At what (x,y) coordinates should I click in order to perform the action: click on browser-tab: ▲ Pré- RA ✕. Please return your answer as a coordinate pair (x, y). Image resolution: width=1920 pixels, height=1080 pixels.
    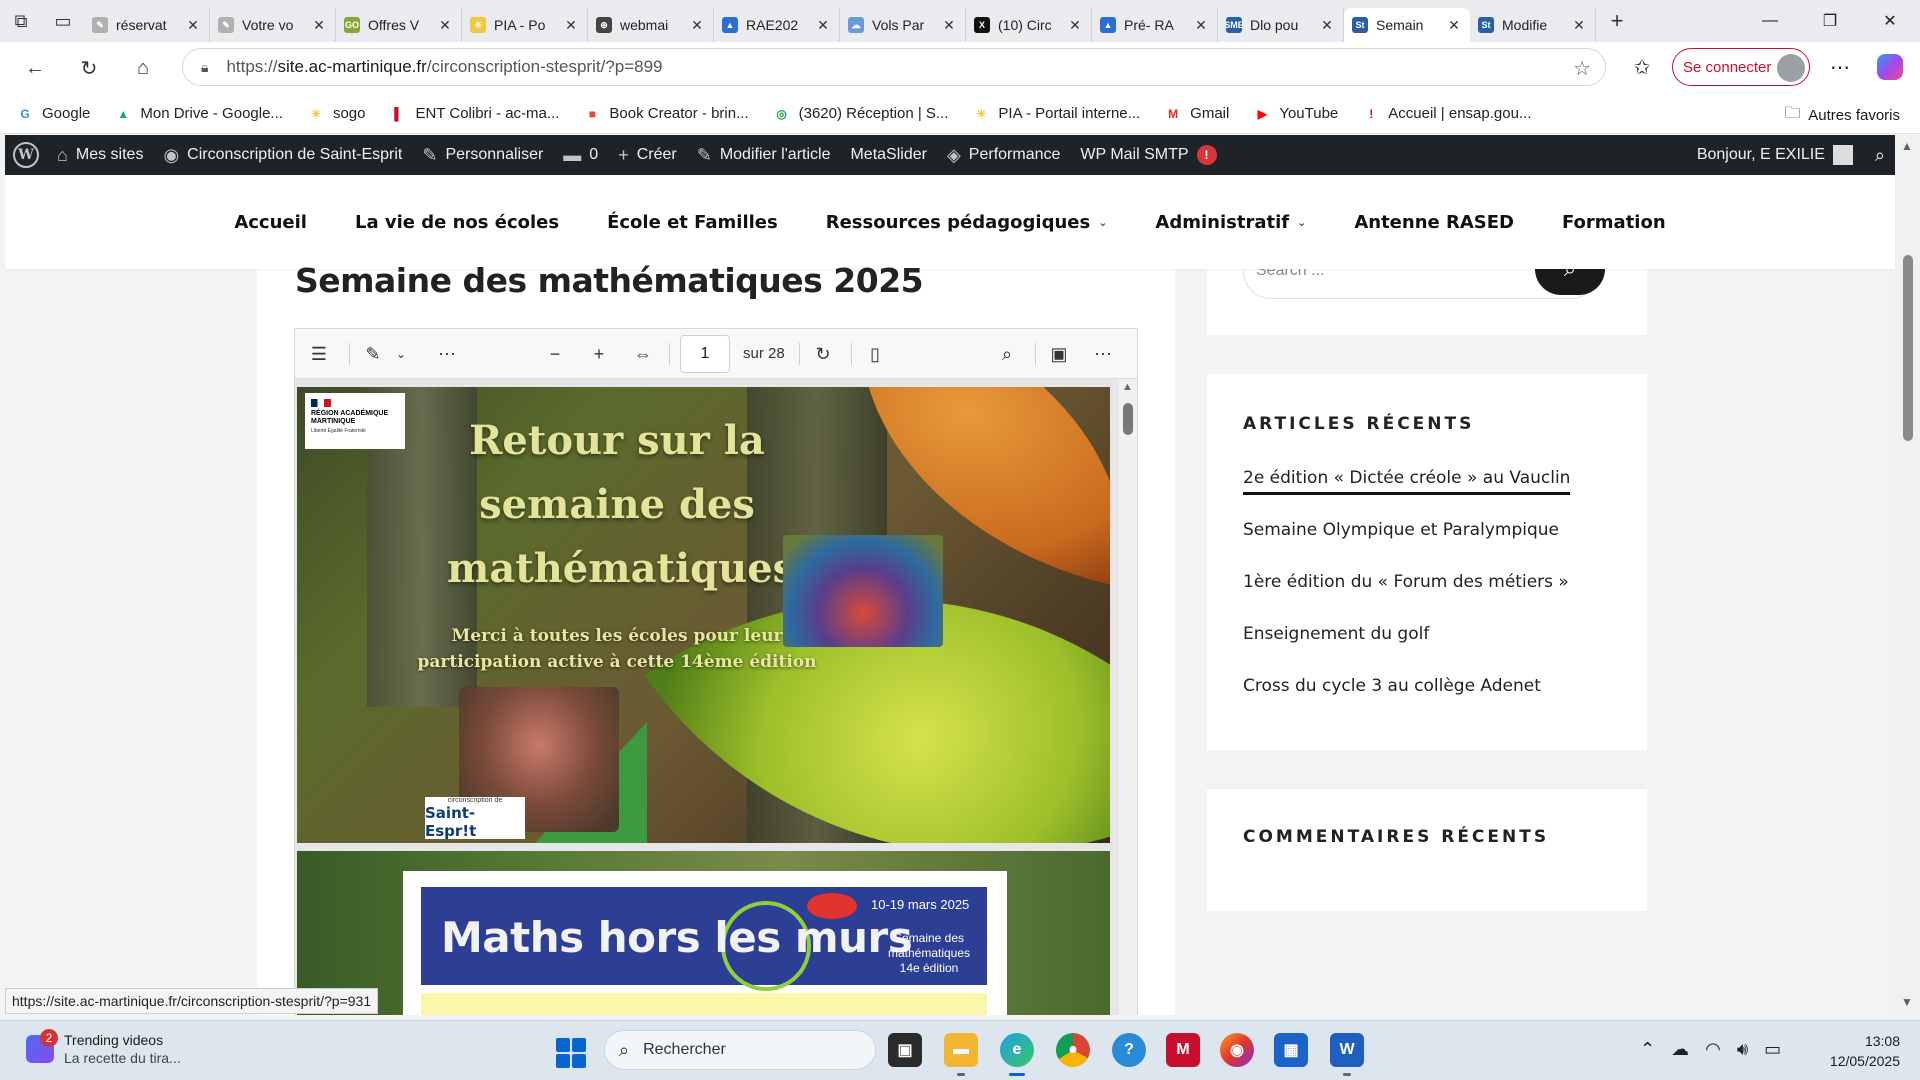
    Looking at the image, I should click on (1155, 25).